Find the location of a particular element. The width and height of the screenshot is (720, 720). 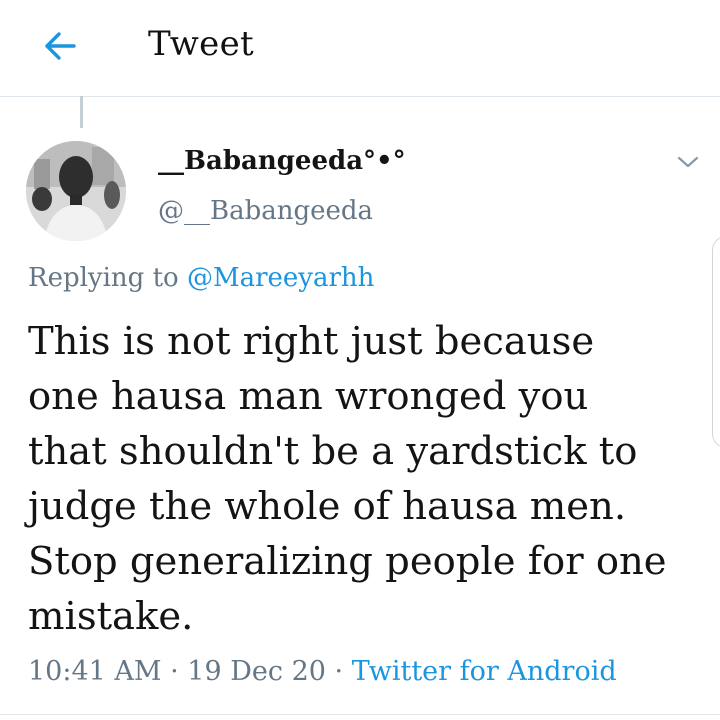

tweet-menu-button is located at coordinates (688, 162).